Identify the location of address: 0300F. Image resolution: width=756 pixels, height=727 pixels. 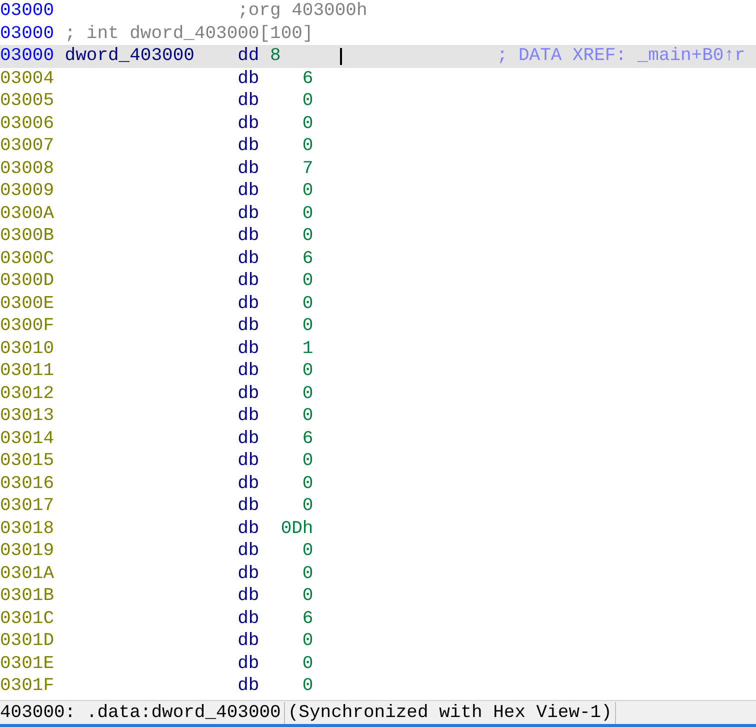
(28, 326).